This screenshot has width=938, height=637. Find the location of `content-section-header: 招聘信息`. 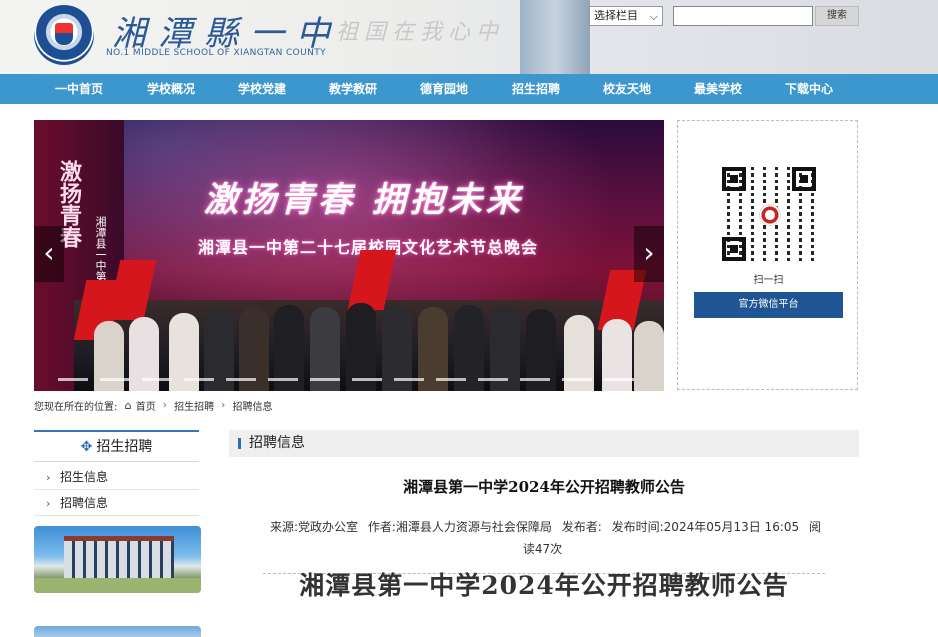

content-section-header: 招聘信息 is located at coordinates (544, 443).